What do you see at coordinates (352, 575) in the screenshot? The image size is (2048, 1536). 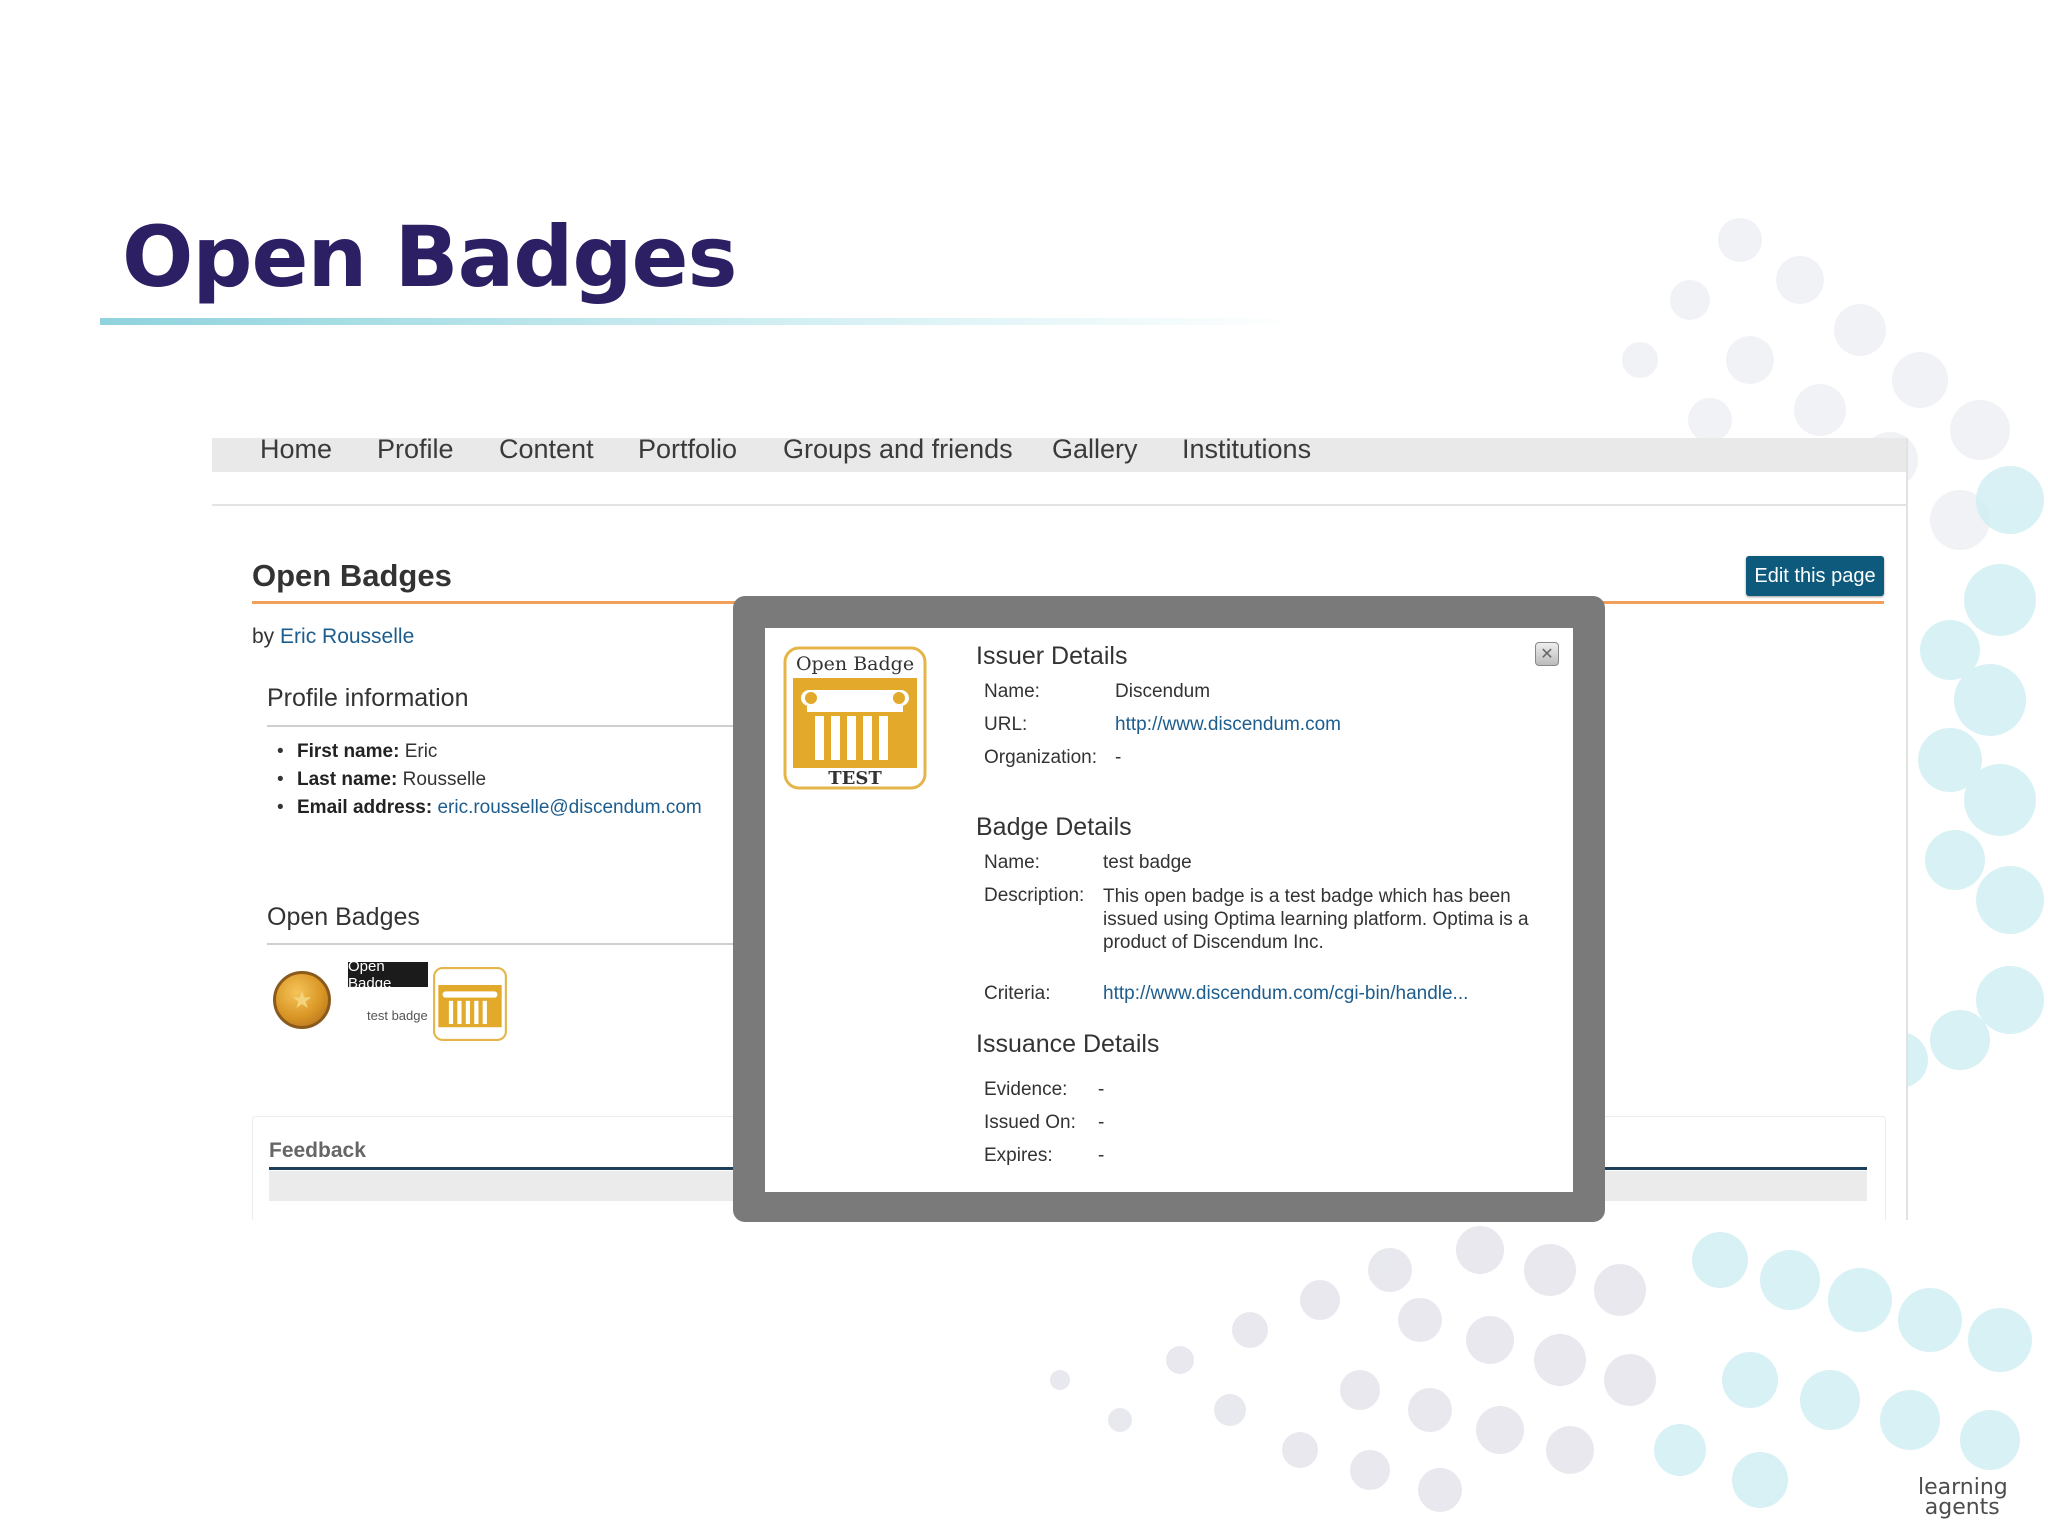 I see `page-title: Open Badges` at bounding box center [352, 575].